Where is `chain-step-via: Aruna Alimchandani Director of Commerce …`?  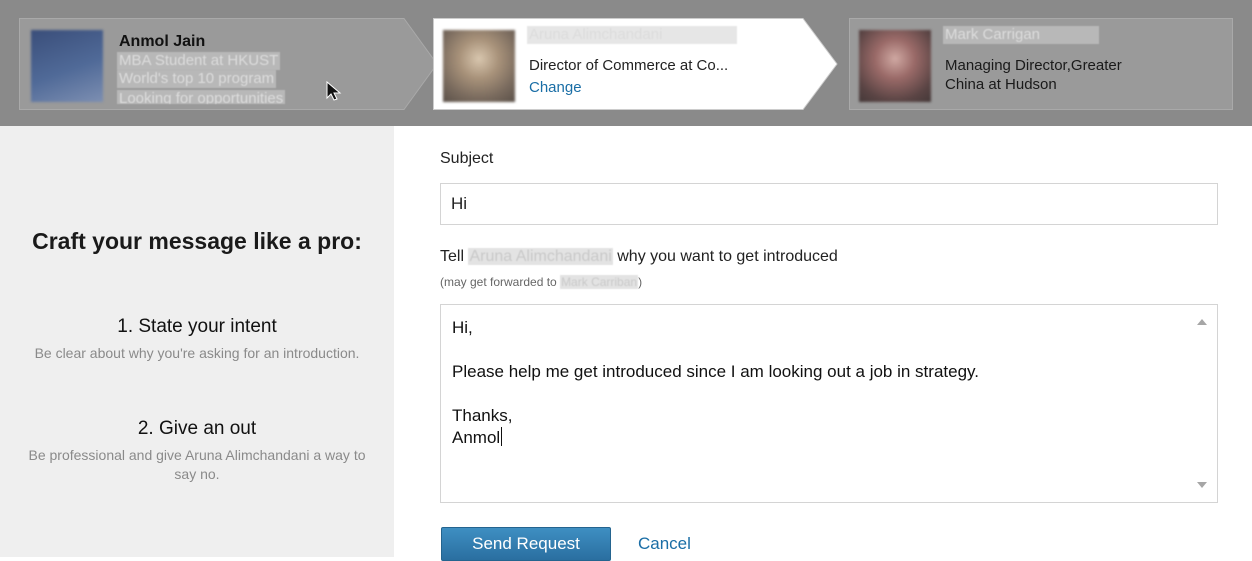
chain-step-via: Aruna Alimchandani Director of Commerce … is located at coordinates (638, 64).